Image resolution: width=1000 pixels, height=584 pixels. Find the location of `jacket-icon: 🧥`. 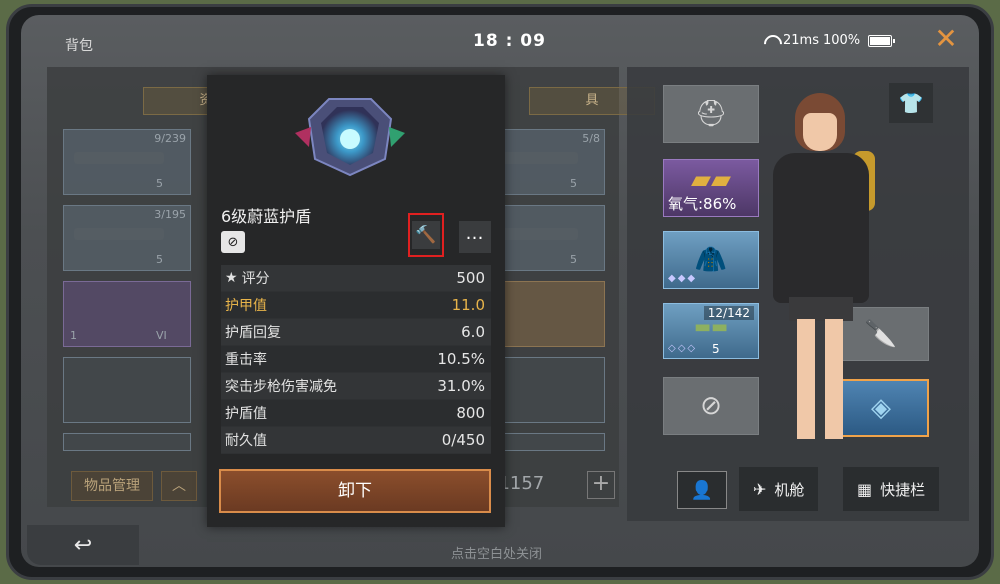

jacket-icon: 🧥 is located at coordinates (711, 260).